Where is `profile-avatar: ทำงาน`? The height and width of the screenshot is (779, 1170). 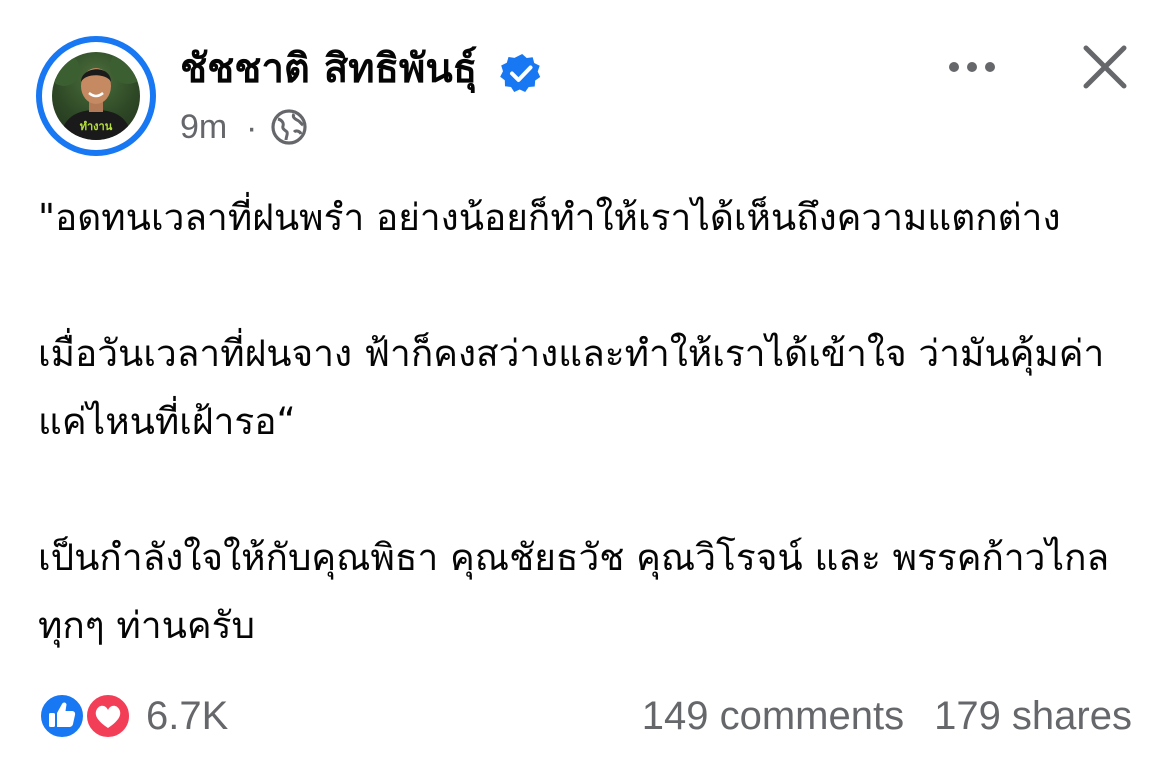 profile-avatar: ทำงาน is located at coordinates (96, 96).